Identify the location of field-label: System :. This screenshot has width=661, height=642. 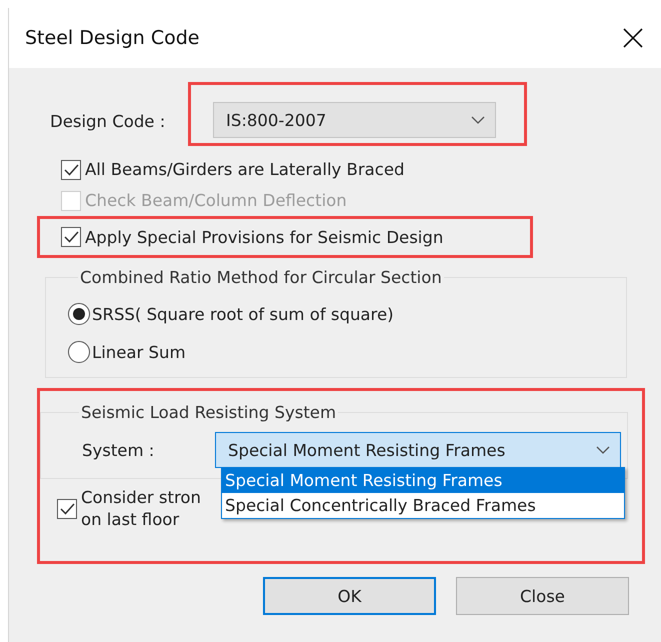
(119, 450).